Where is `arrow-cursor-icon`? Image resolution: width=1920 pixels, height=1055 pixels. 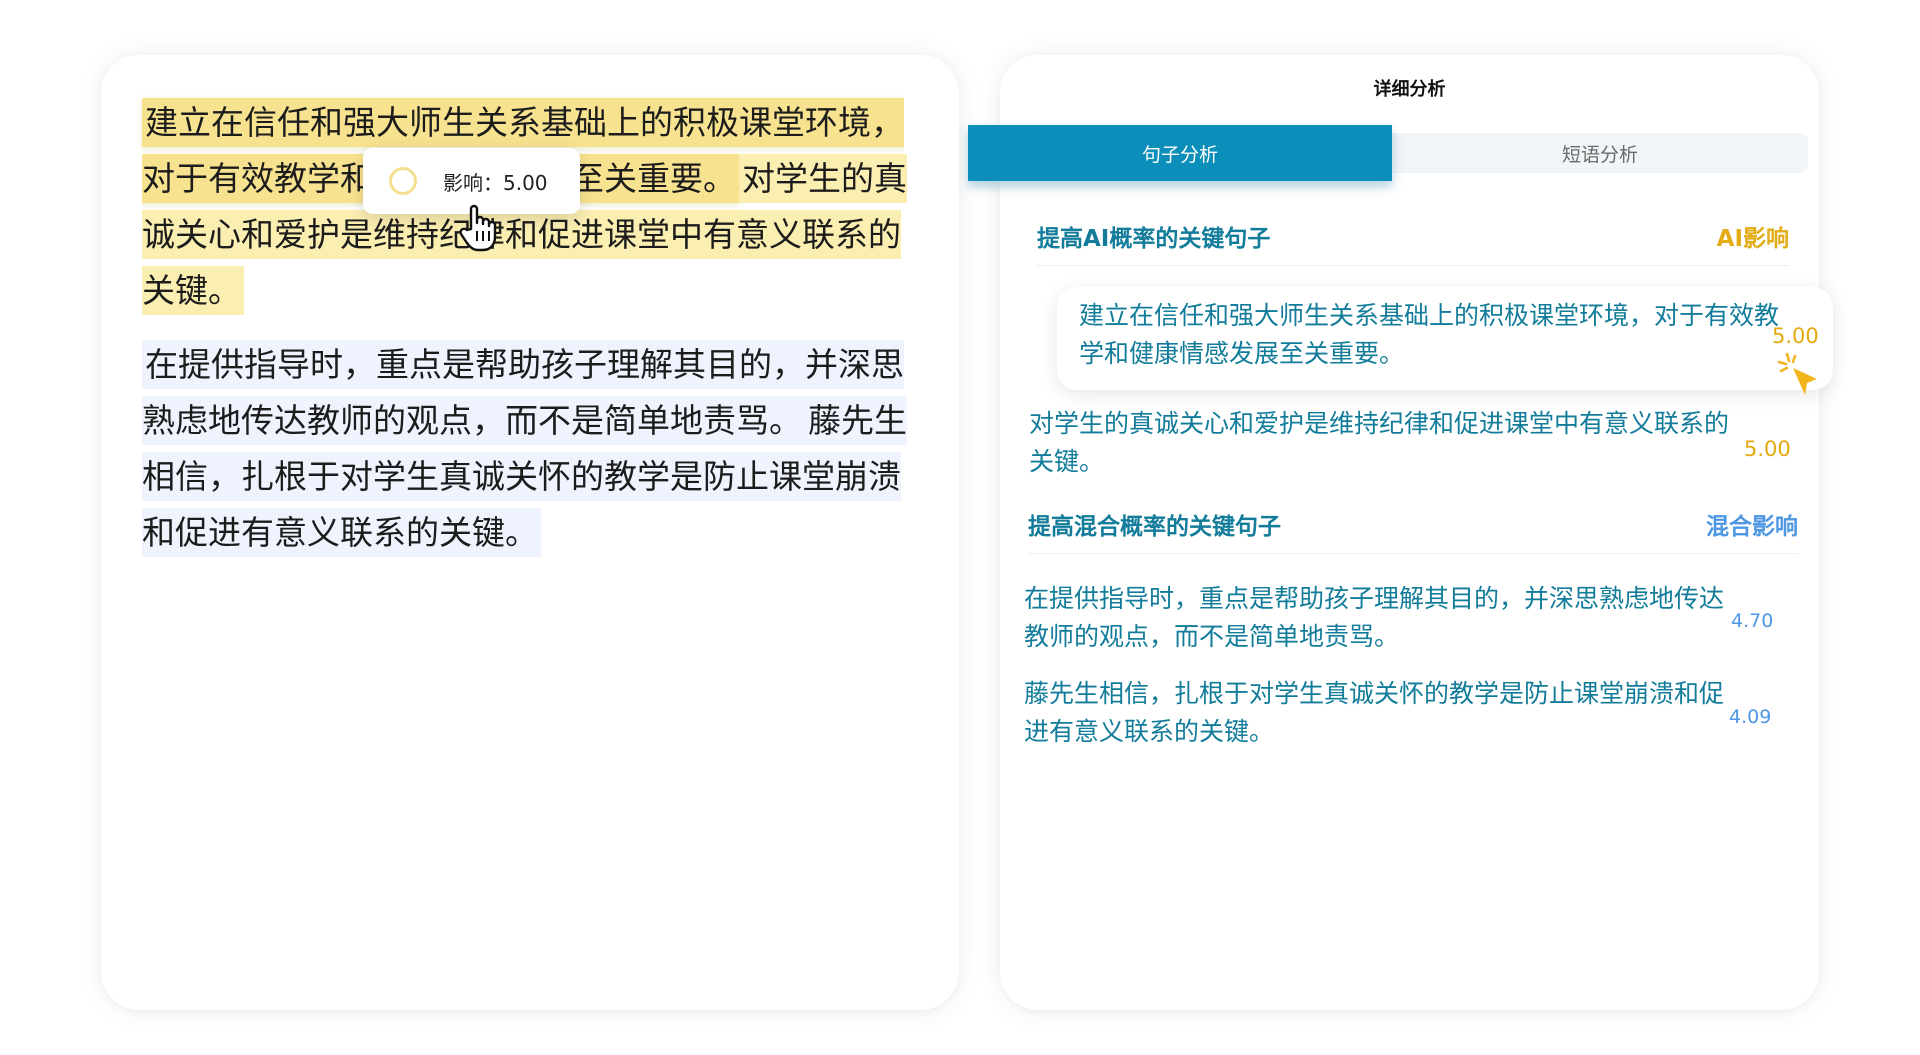
arrow-cursor-icon is located at coordinates (1797, 373).